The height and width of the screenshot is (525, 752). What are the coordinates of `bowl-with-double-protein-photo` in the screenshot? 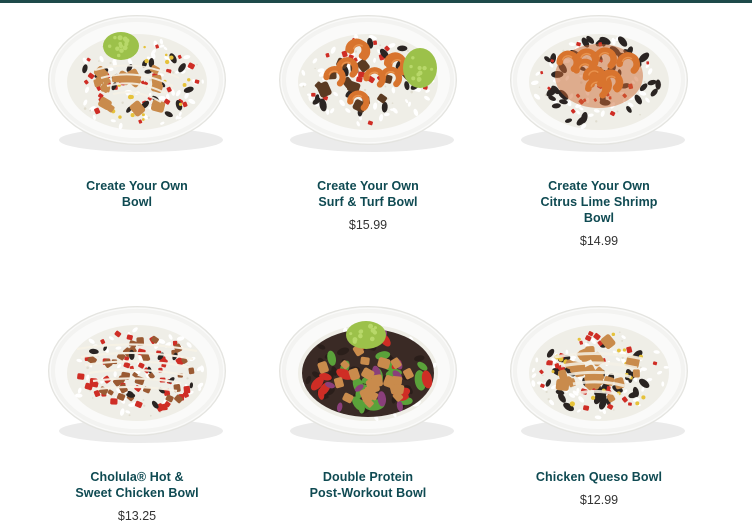 It's located at (368, 374).